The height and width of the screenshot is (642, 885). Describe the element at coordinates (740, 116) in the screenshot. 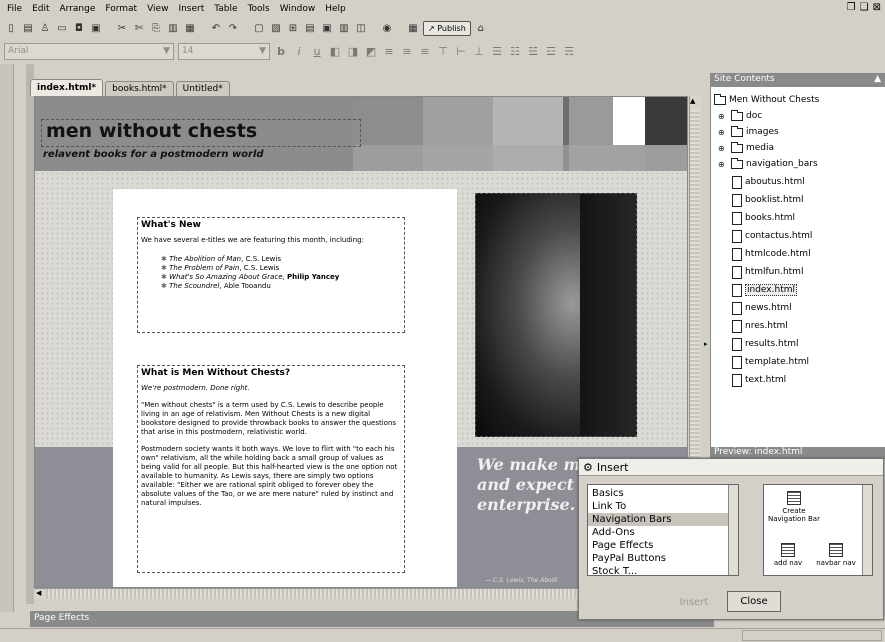

I see `tree-folder-doc: ⊕ doc` at that location.